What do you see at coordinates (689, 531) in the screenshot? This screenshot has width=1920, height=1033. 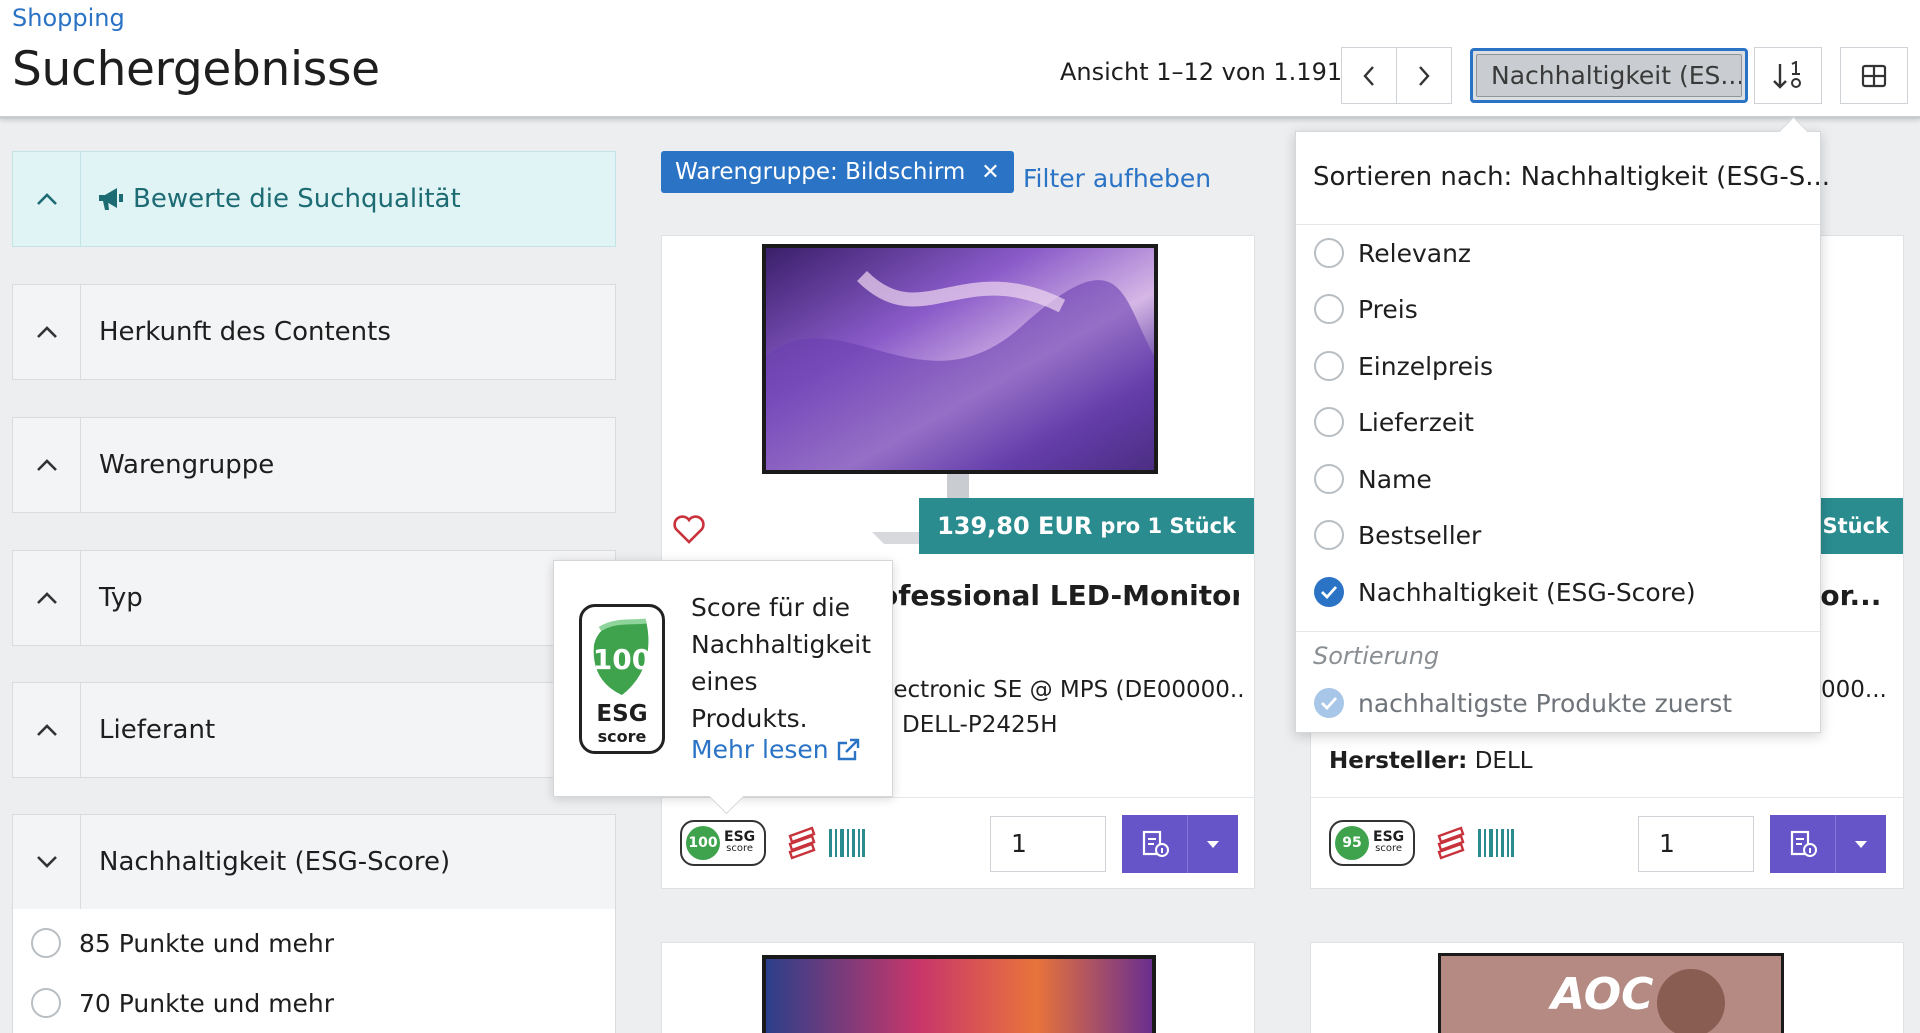 I see `heart-icon` at bounding box center [689, 531].